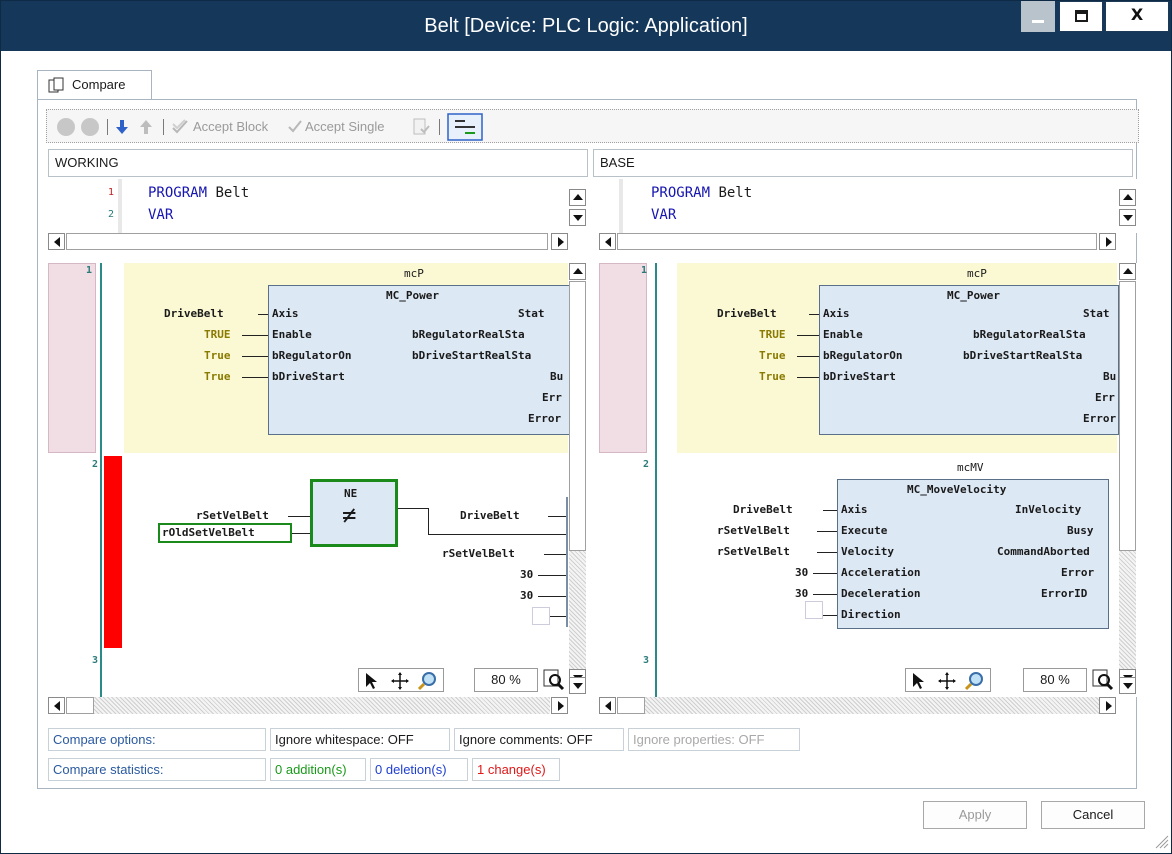  I want to click on instance-name: mcP, so click(414, 273).